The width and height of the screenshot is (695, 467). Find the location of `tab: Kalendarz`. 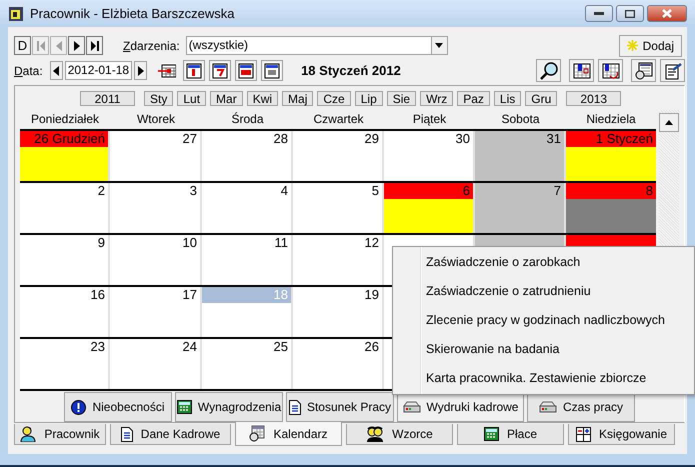

tab: Kalendarz is located at coordinates (288, 434).